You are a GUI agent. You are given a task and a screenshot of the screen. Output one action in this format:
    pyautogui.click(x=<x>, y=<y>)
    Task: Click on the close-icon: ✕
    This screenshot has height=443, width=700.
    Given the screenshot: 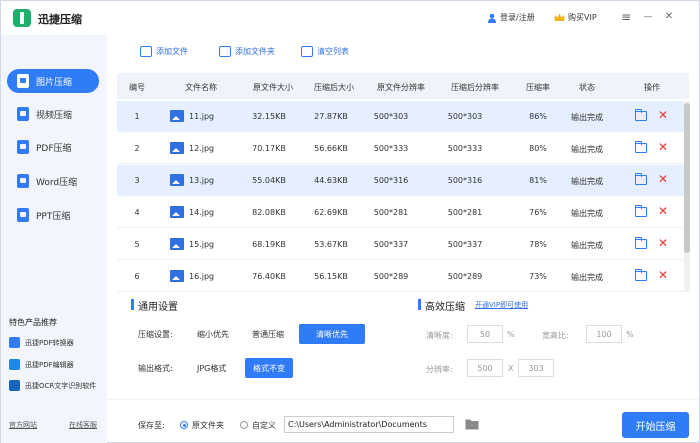 What is the action you would take?
    pyautogui.click(x=669, y=17)
    